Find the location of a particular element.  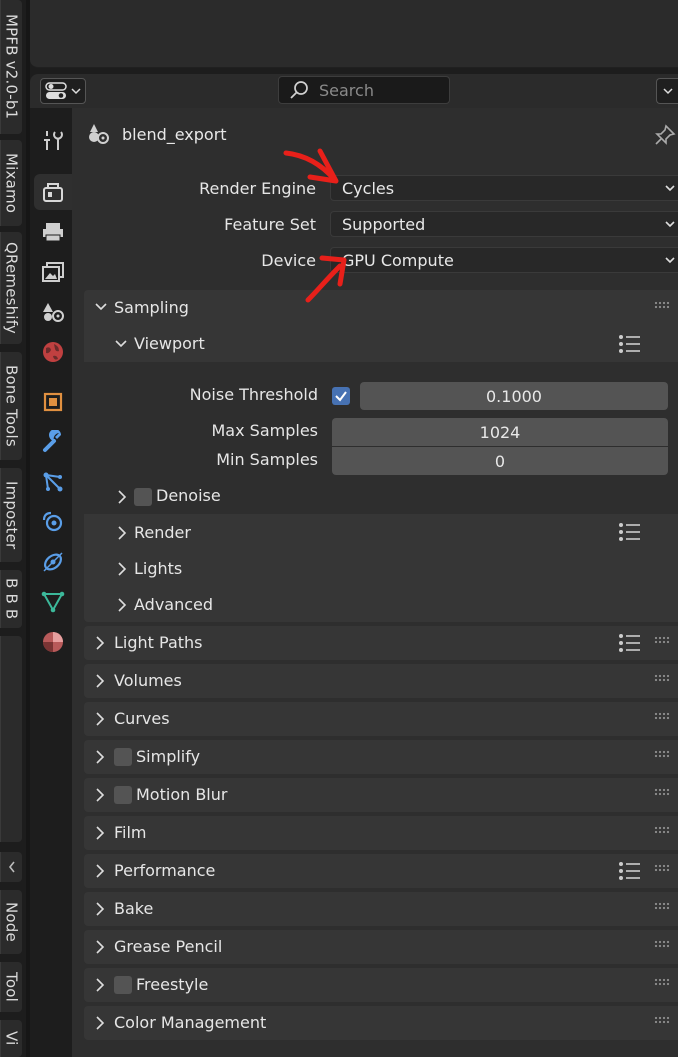

min-samples-value: 0 is located at coordinates (500, 461).